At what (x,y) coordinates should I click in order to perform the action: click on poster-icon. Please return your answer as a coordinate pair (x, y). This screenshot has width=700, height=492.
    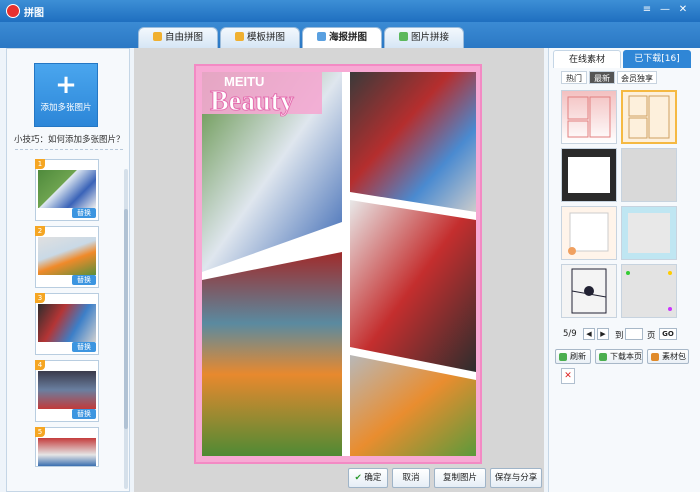
    Looking at the image, I should click on (321, 36).